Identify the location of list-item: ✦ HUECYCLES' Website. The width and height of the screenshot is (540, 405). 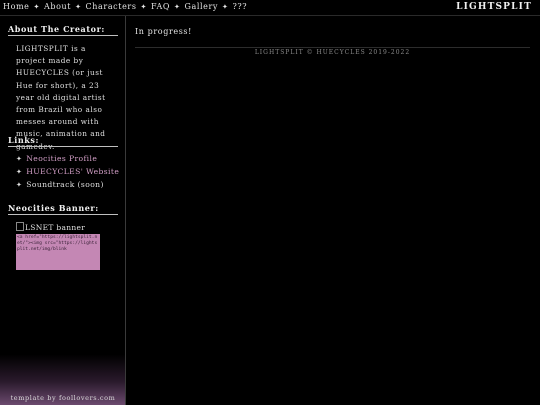
(68, 172).